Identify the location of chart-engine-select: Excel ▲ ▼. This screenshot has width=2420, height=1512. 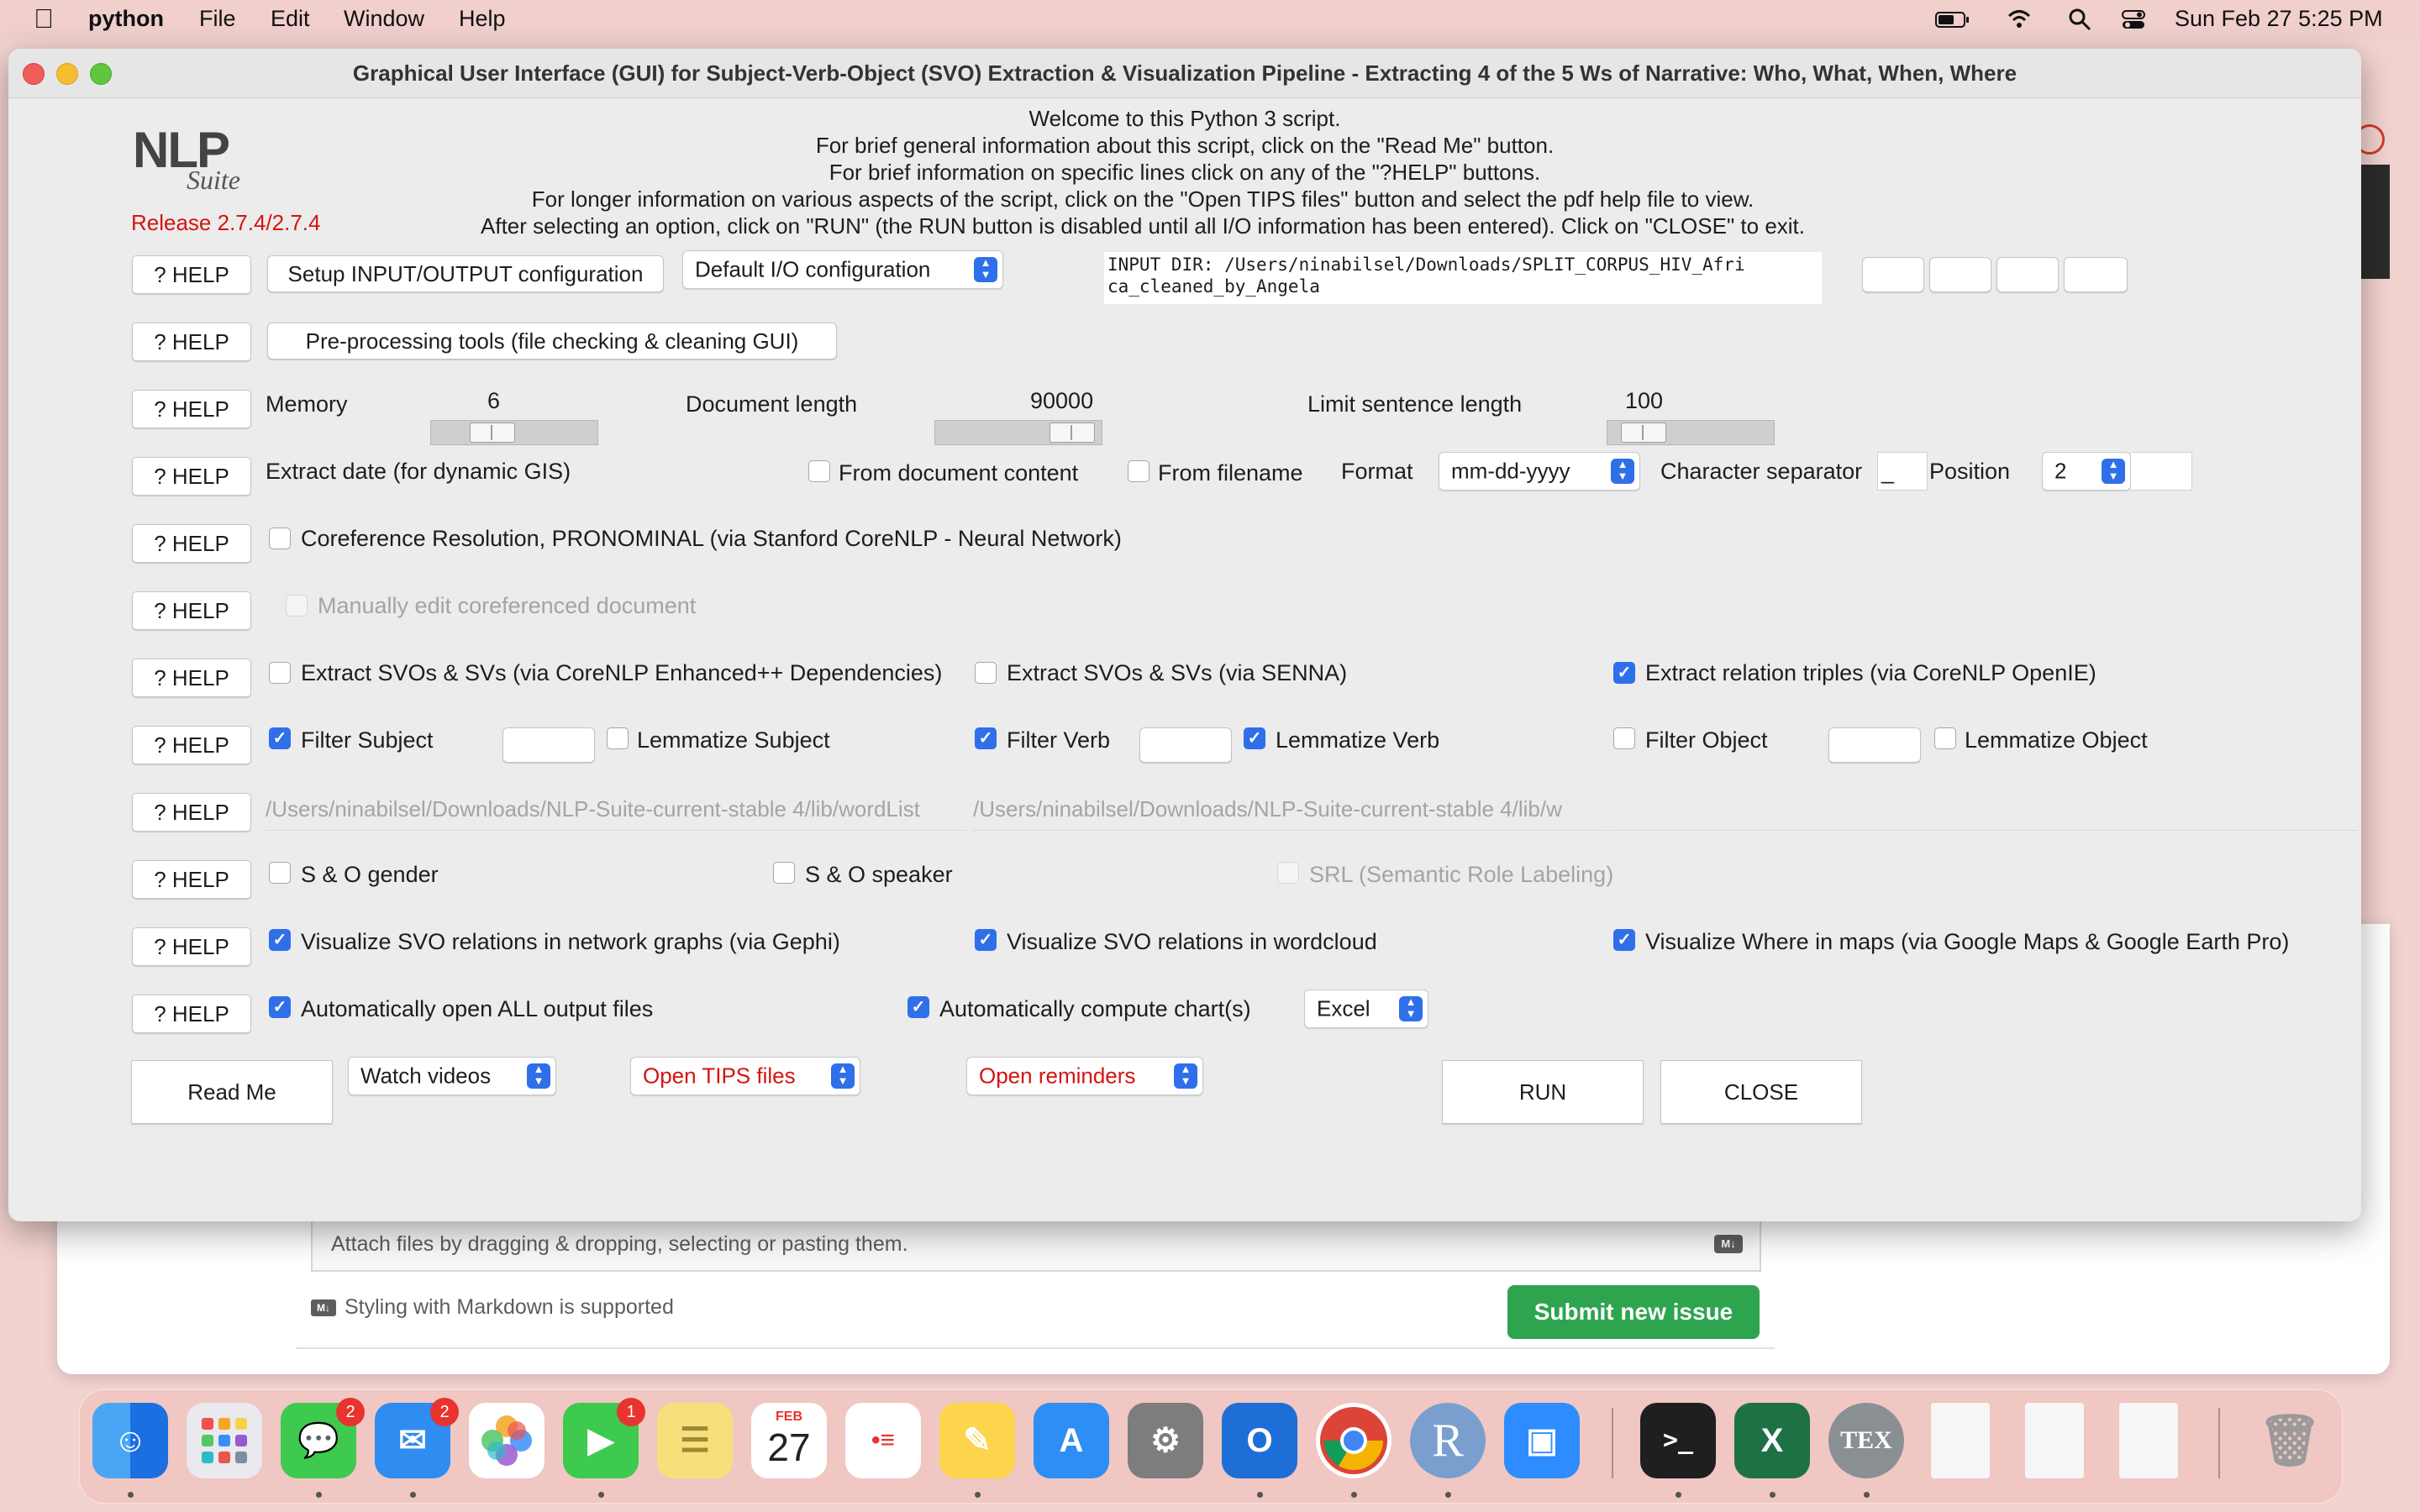
(1366, 1009).